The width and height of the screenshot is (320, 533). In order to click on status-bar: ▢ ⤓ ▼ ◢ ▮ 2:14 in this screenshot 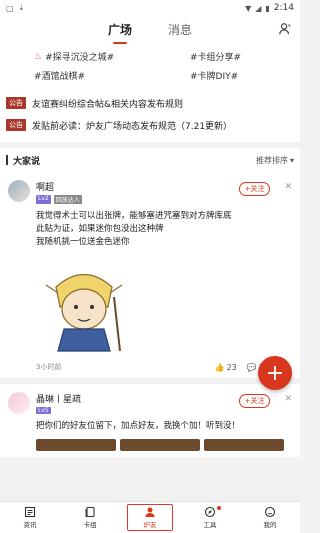, I will do `click(150, 8)`.